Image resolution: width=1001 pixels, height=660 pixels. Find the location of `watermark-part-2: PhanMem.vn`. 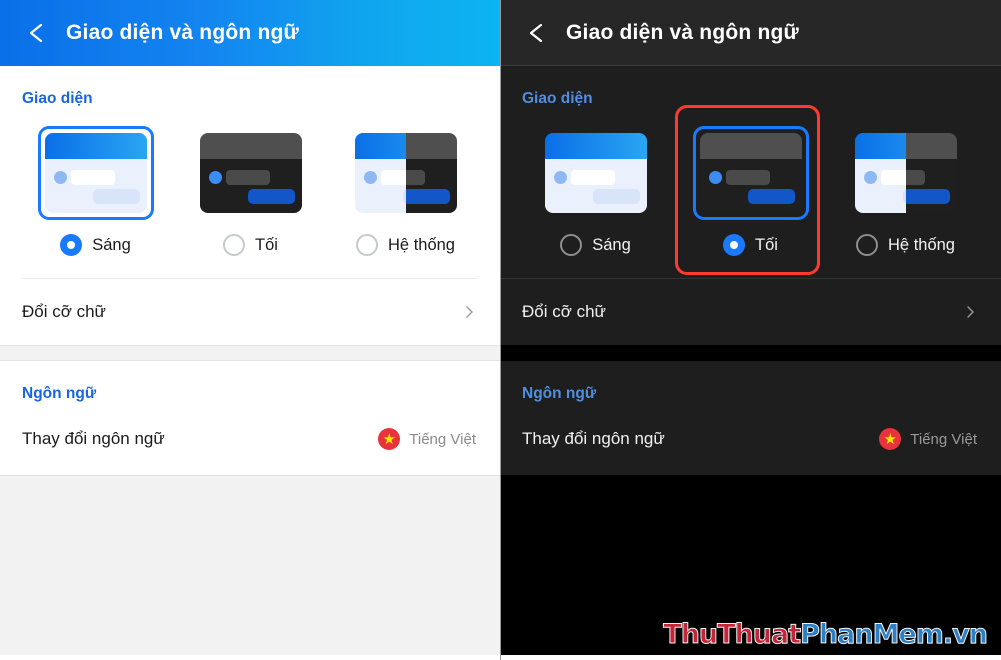

watermark-part-2: PhanMem.vn is located at coordinates (894, 634).